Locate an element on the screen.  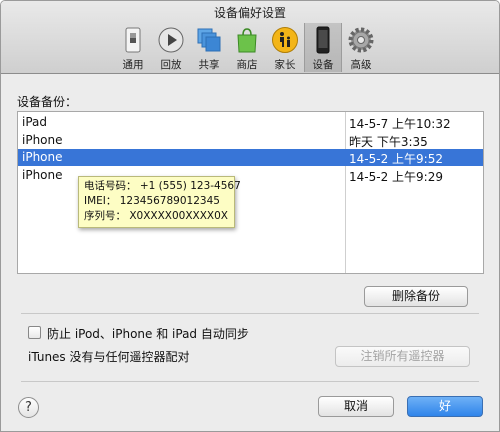
unregister-remotes-button: 注销所有遥控器 is located at coordinates (402, 356).